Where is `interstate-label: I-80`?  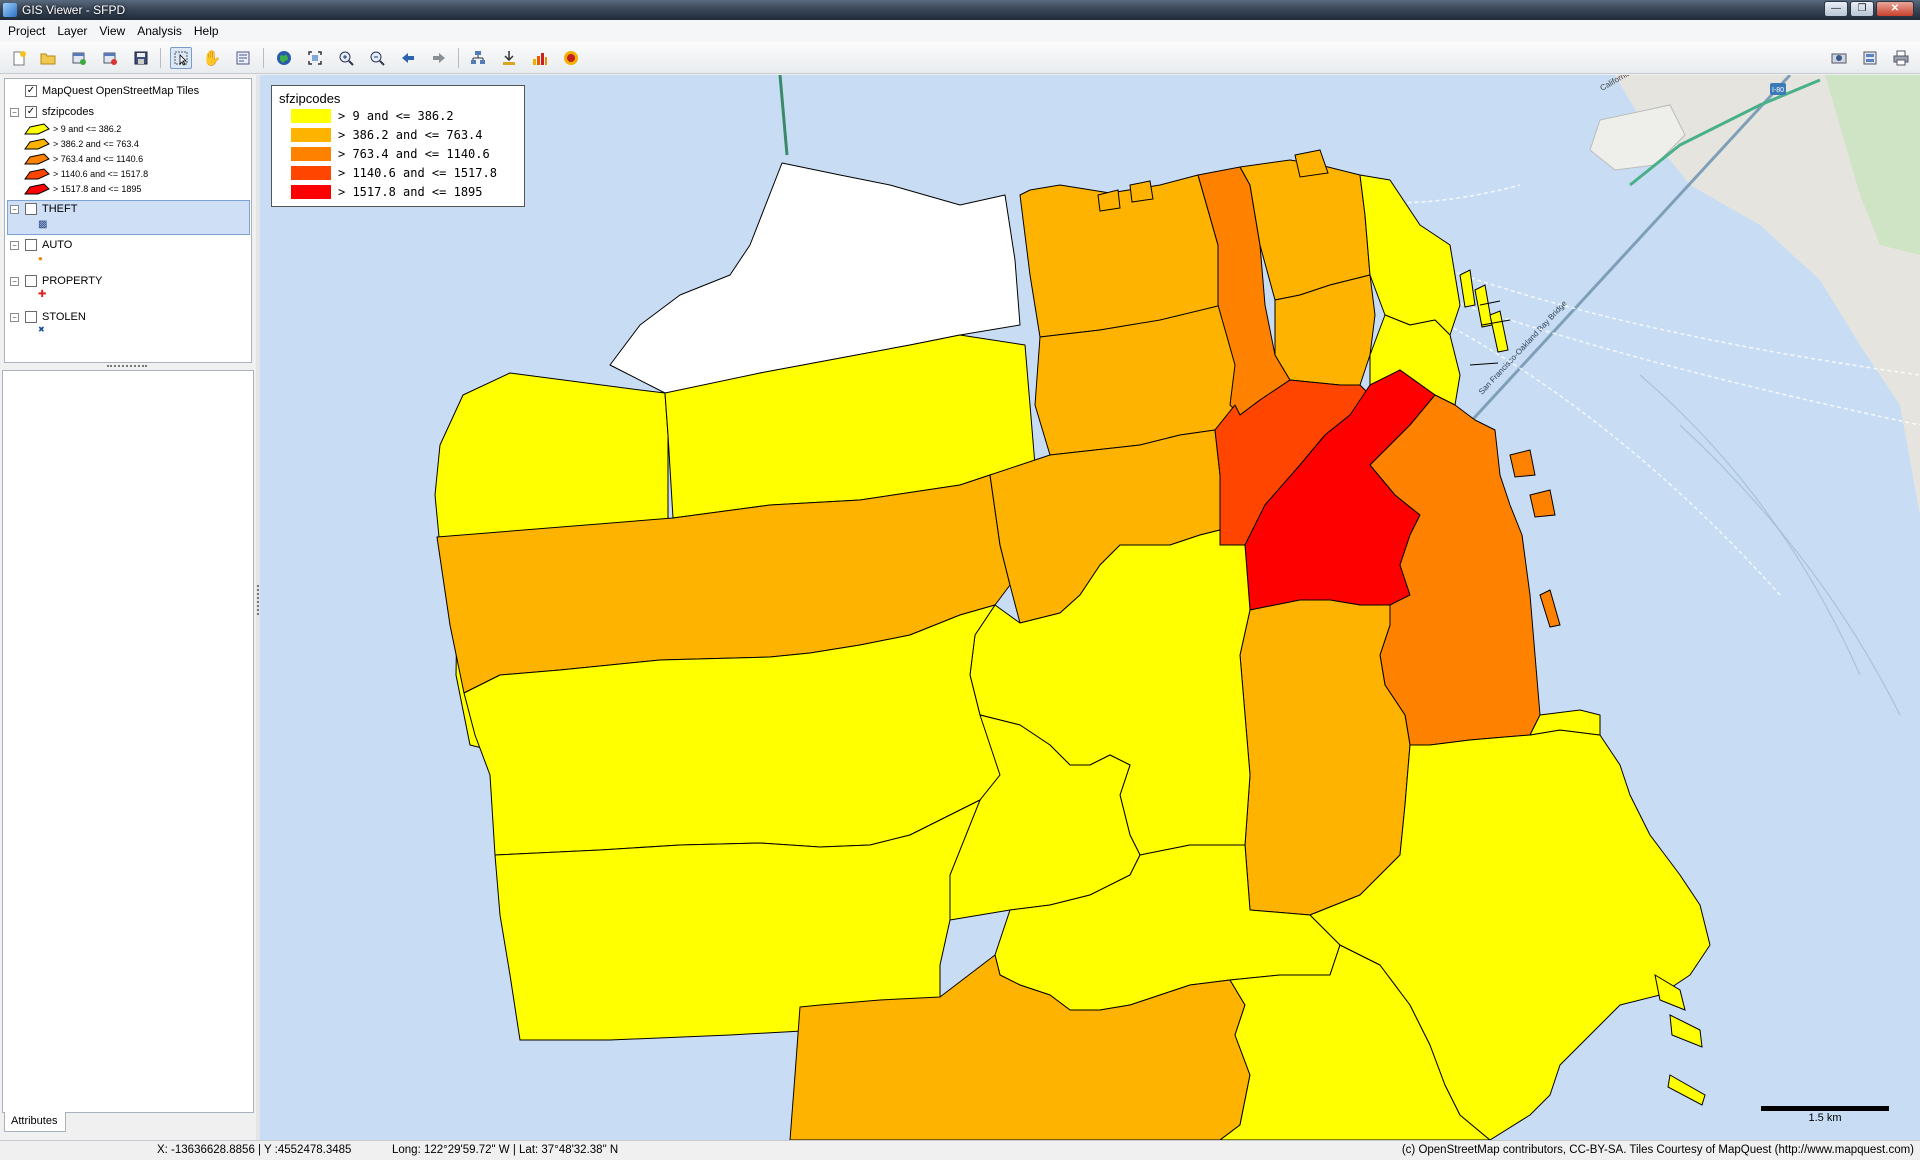 interstate-label: I-80 is located at coordinates (1778, 90).